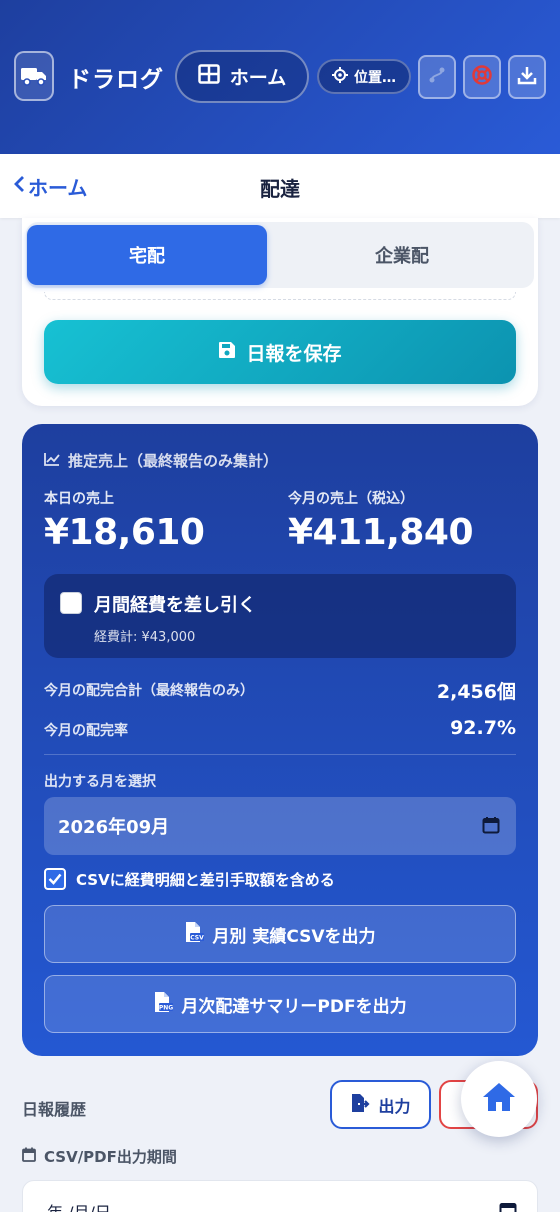 The image size is (560, 1212). I want to click on home-nav-label: ホーム, so click(258, 78).